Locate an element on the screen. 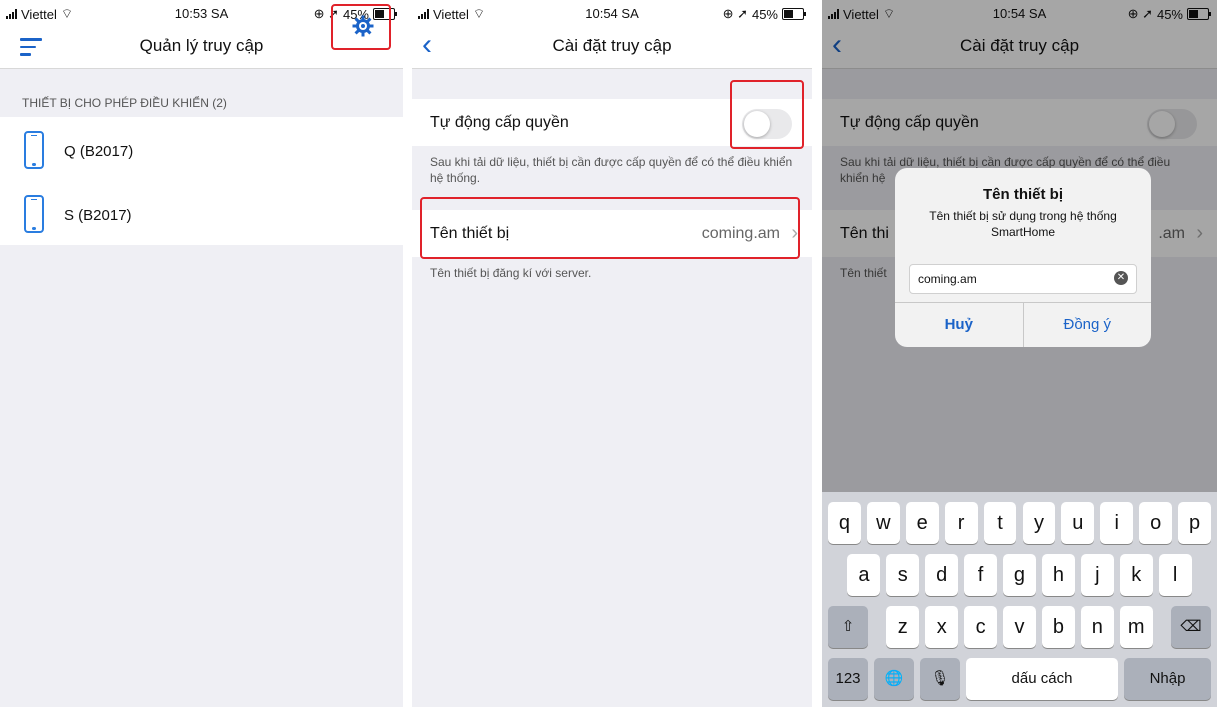 This screenshot has height=707, width=1217. toggle-highlight-box is located at coordinates (767, 114).